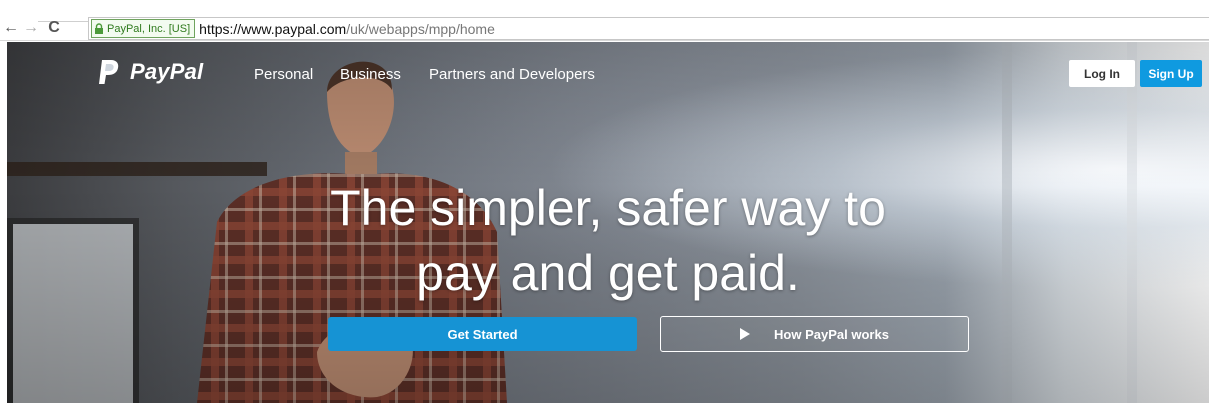  Describe the element at coordinates (1171, 73) in the screenshot. I see `signup-button: Sign Up` at that location.